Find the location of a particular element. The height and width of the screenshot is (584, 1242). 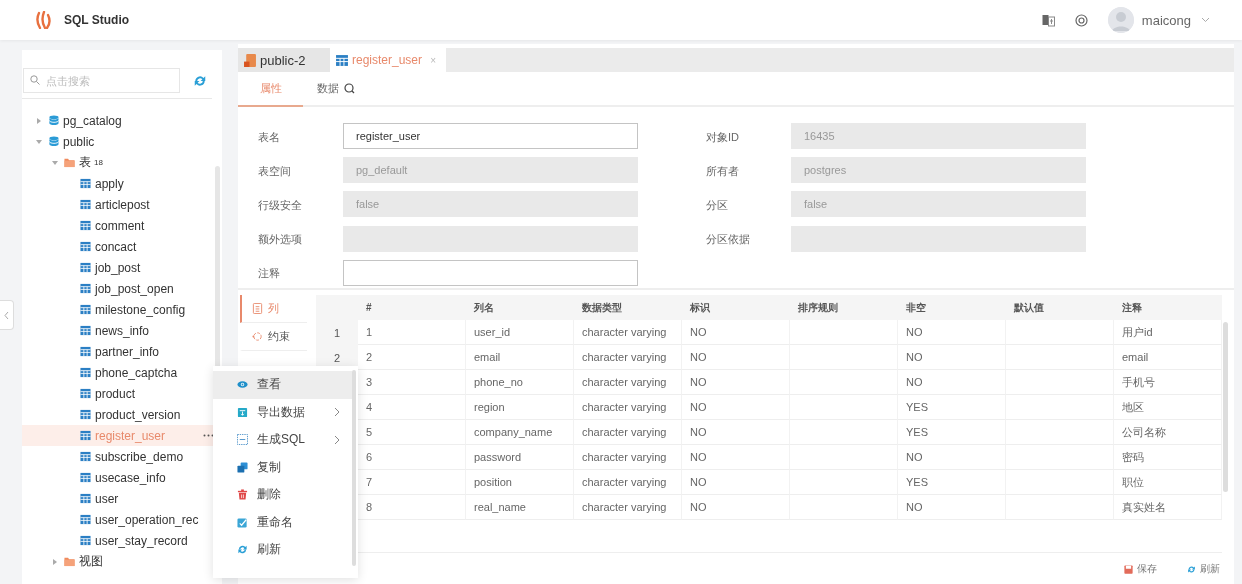

input-field is located at coordinates (490, 272).